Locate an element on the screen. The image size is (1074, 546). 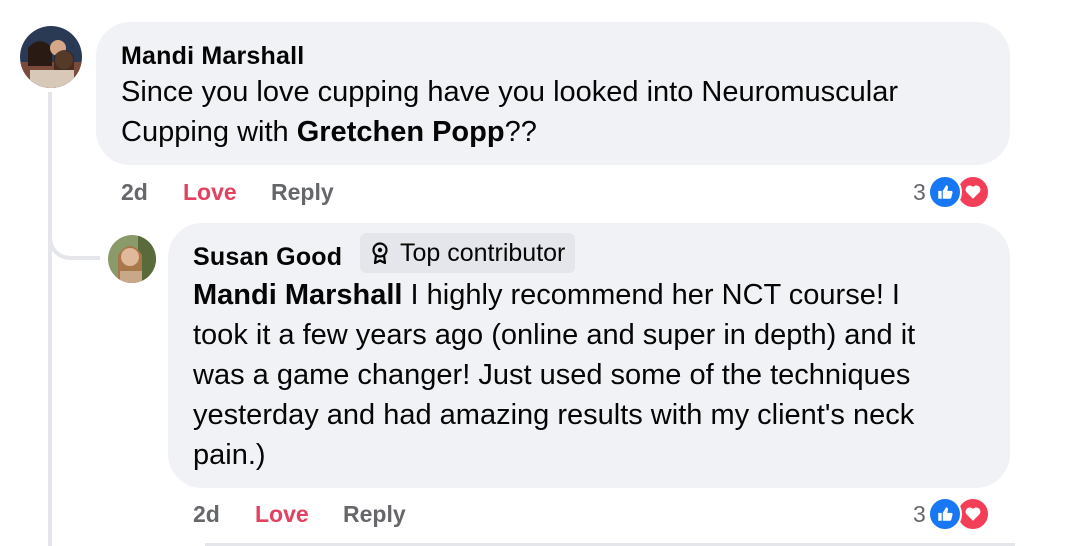
avatar-photo is located at coordinates (51, 57).